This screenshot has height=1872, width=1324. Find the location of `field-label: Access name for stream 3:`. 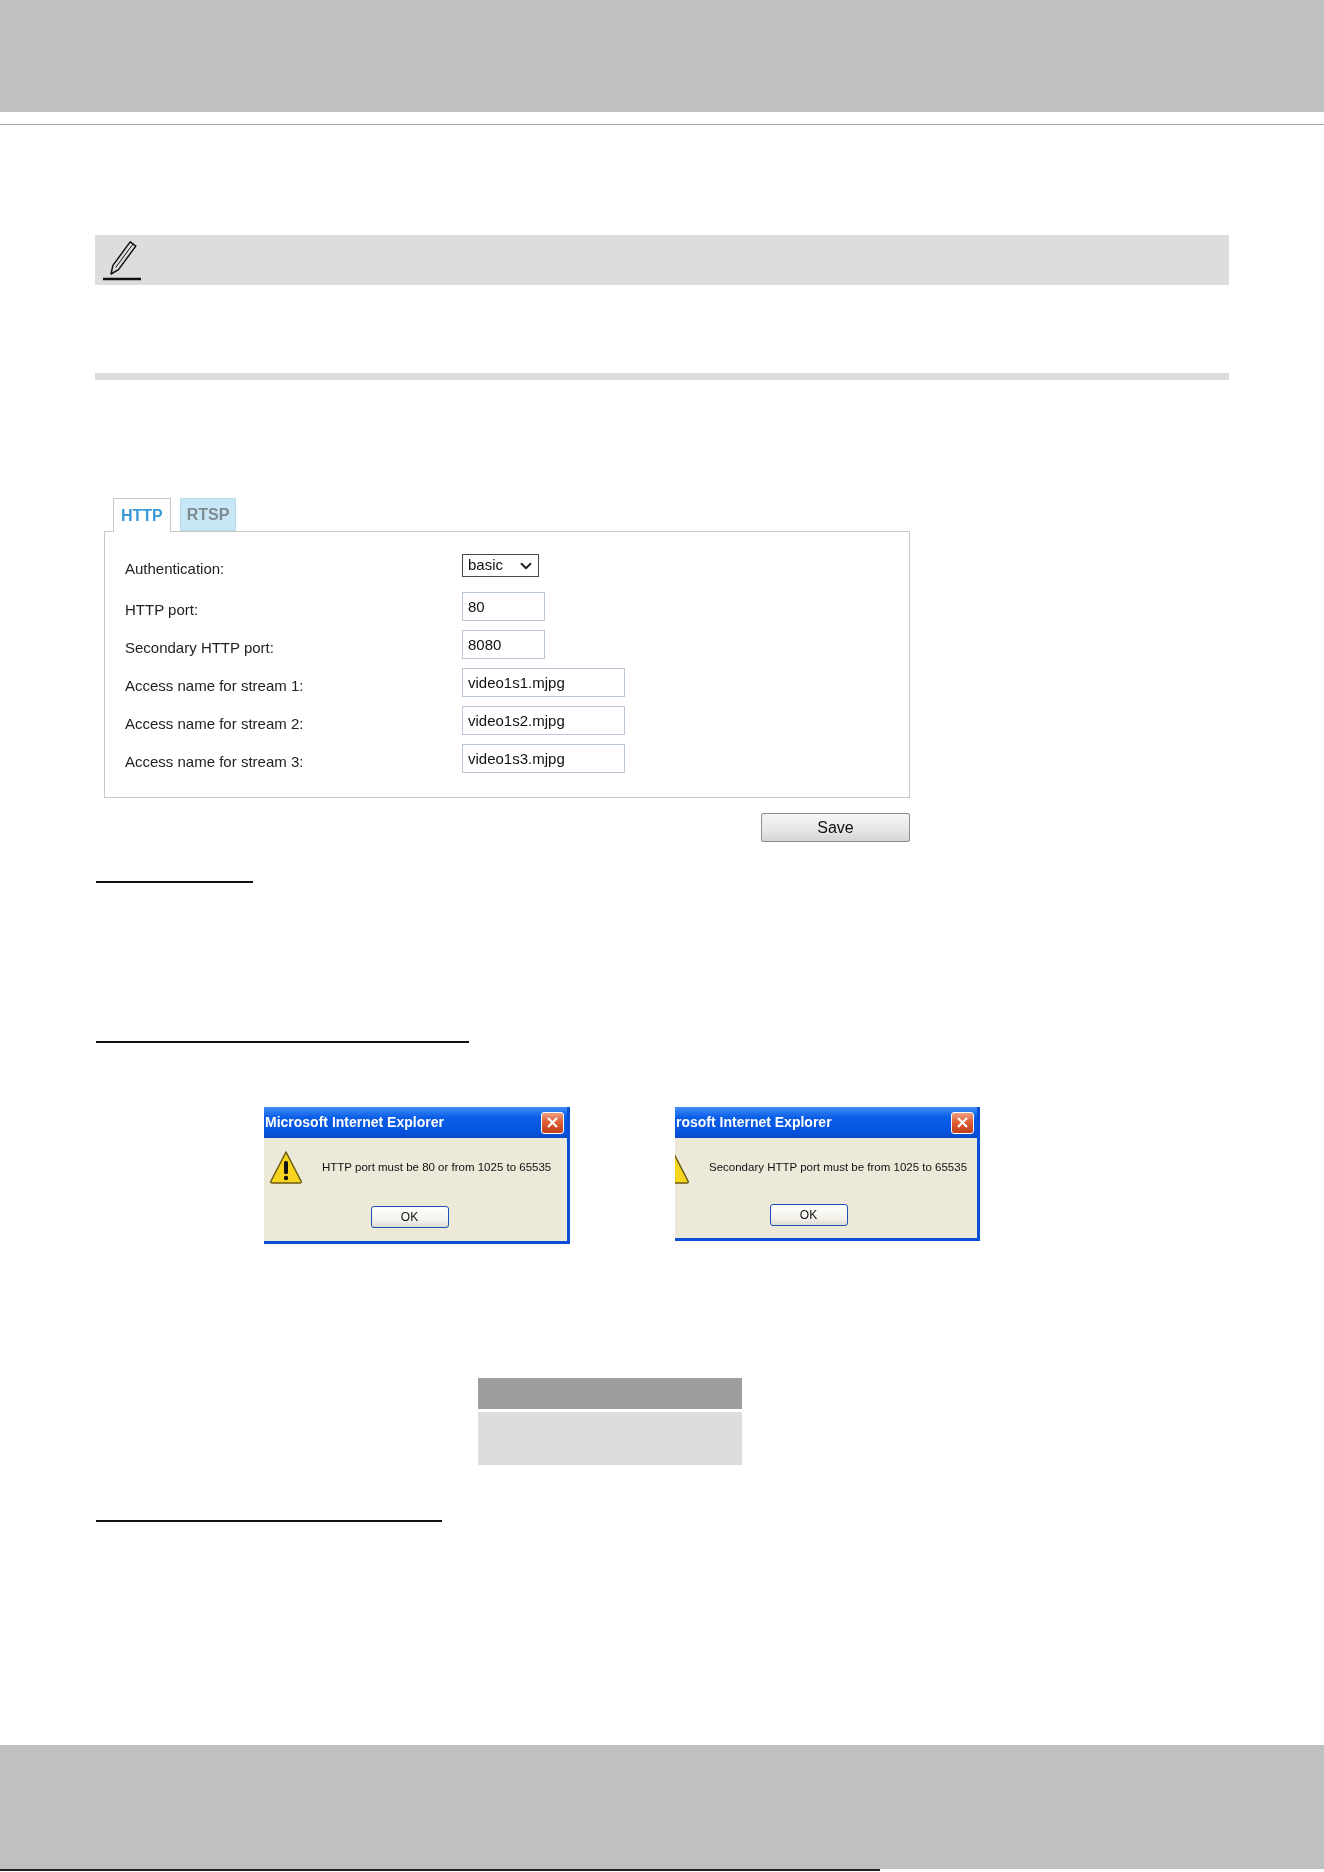

field-label: Access name for stream 3: is located at coordinates (215, 761).